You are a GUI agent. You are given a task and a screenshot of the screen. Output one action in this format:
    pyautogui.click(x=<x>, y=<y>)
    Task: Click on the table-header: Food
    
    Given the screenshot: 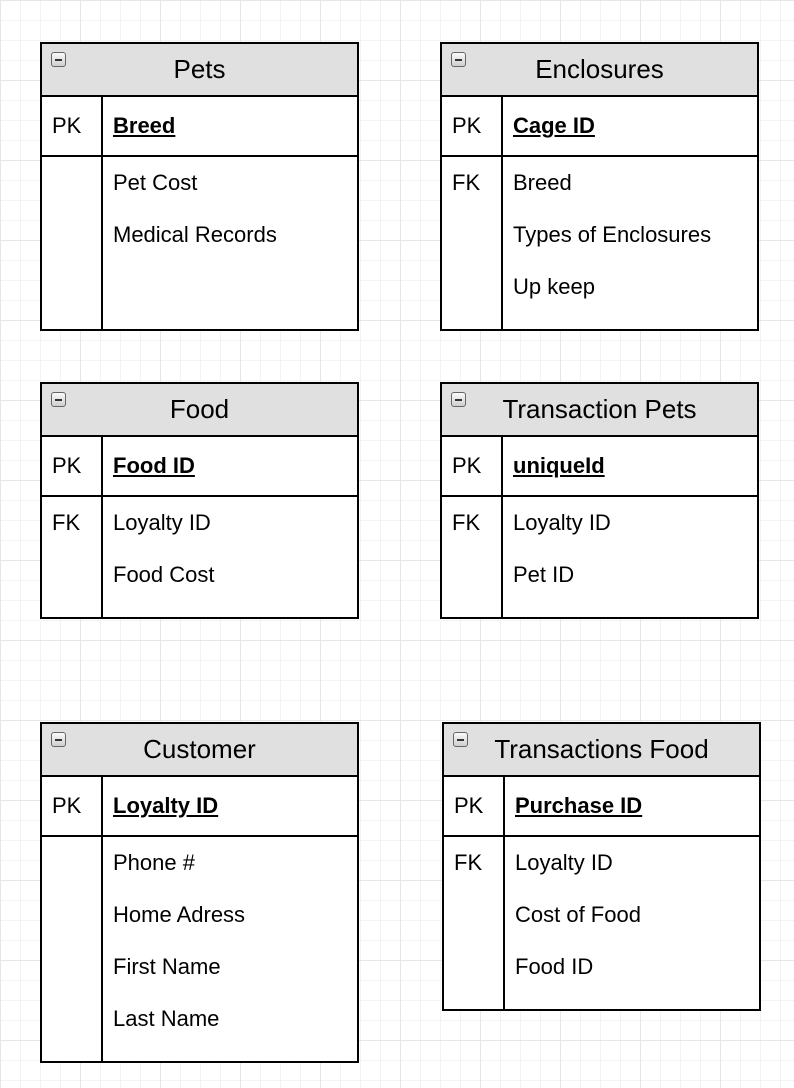 What is the action you would take?
    pyautogui.click(x=199, y=410)
    